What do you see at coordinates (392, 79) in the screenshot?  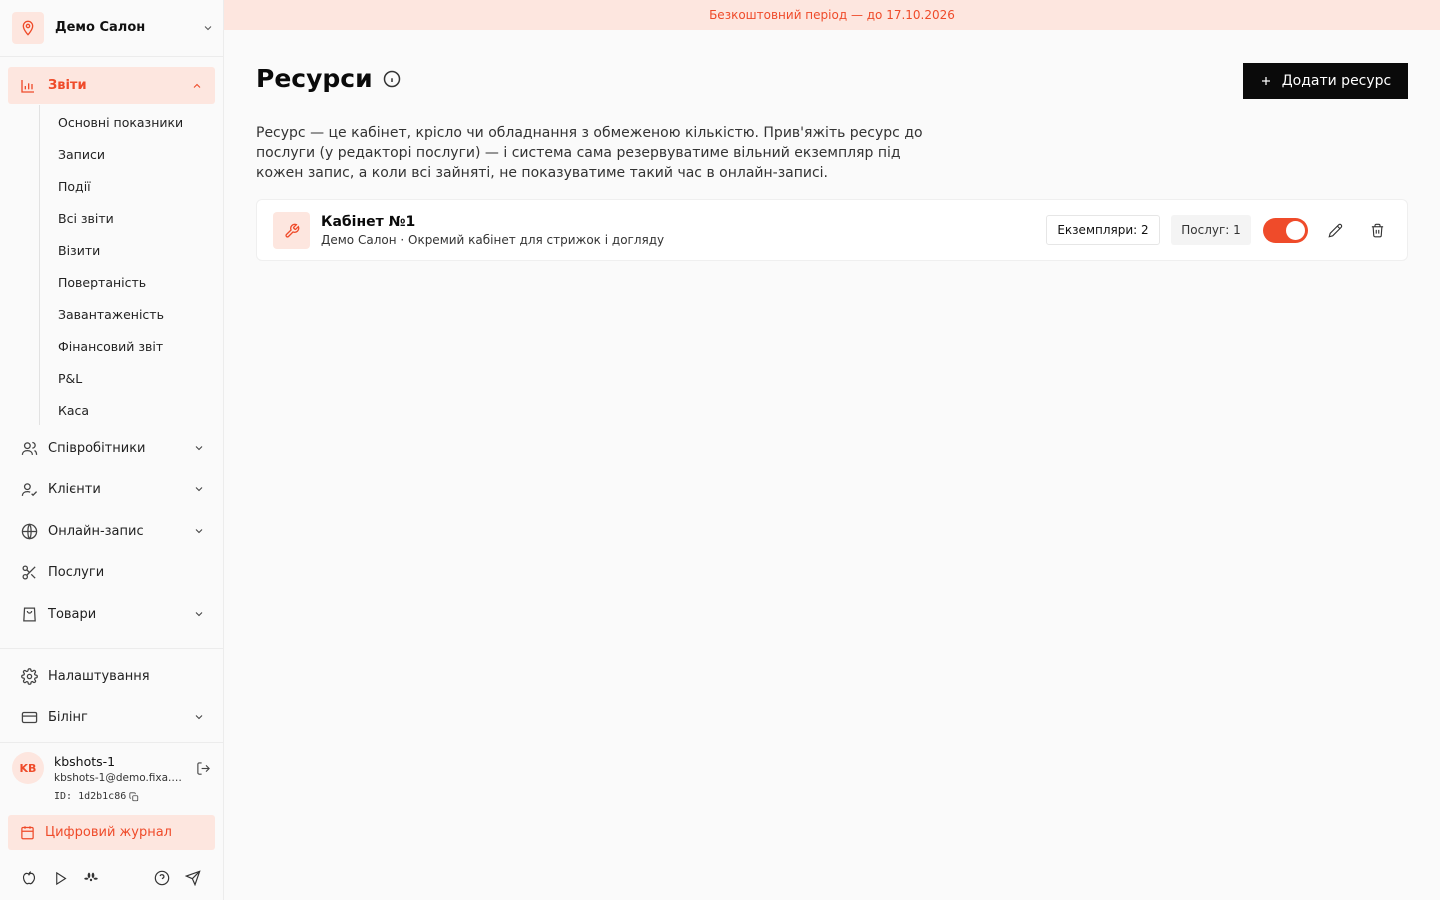 I see `info-icon` at bounding box center [392, 79].